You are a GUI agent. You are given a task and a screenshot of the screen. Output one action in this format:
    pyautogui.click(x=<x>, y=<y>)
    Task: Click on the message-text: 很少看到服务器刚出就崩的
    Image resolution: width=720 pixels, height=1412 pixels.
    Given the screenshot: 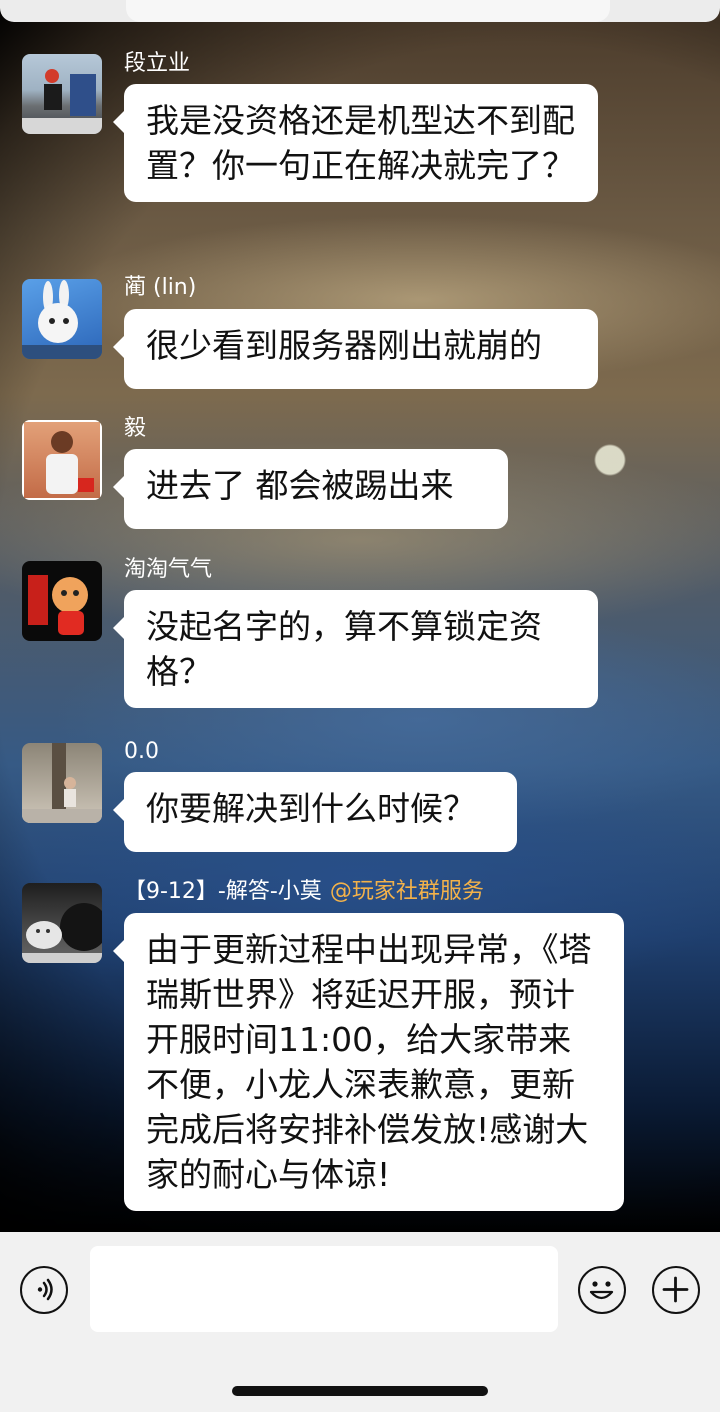 What is the action you would take?
    pyautogui.click(x=344, y=345)
    